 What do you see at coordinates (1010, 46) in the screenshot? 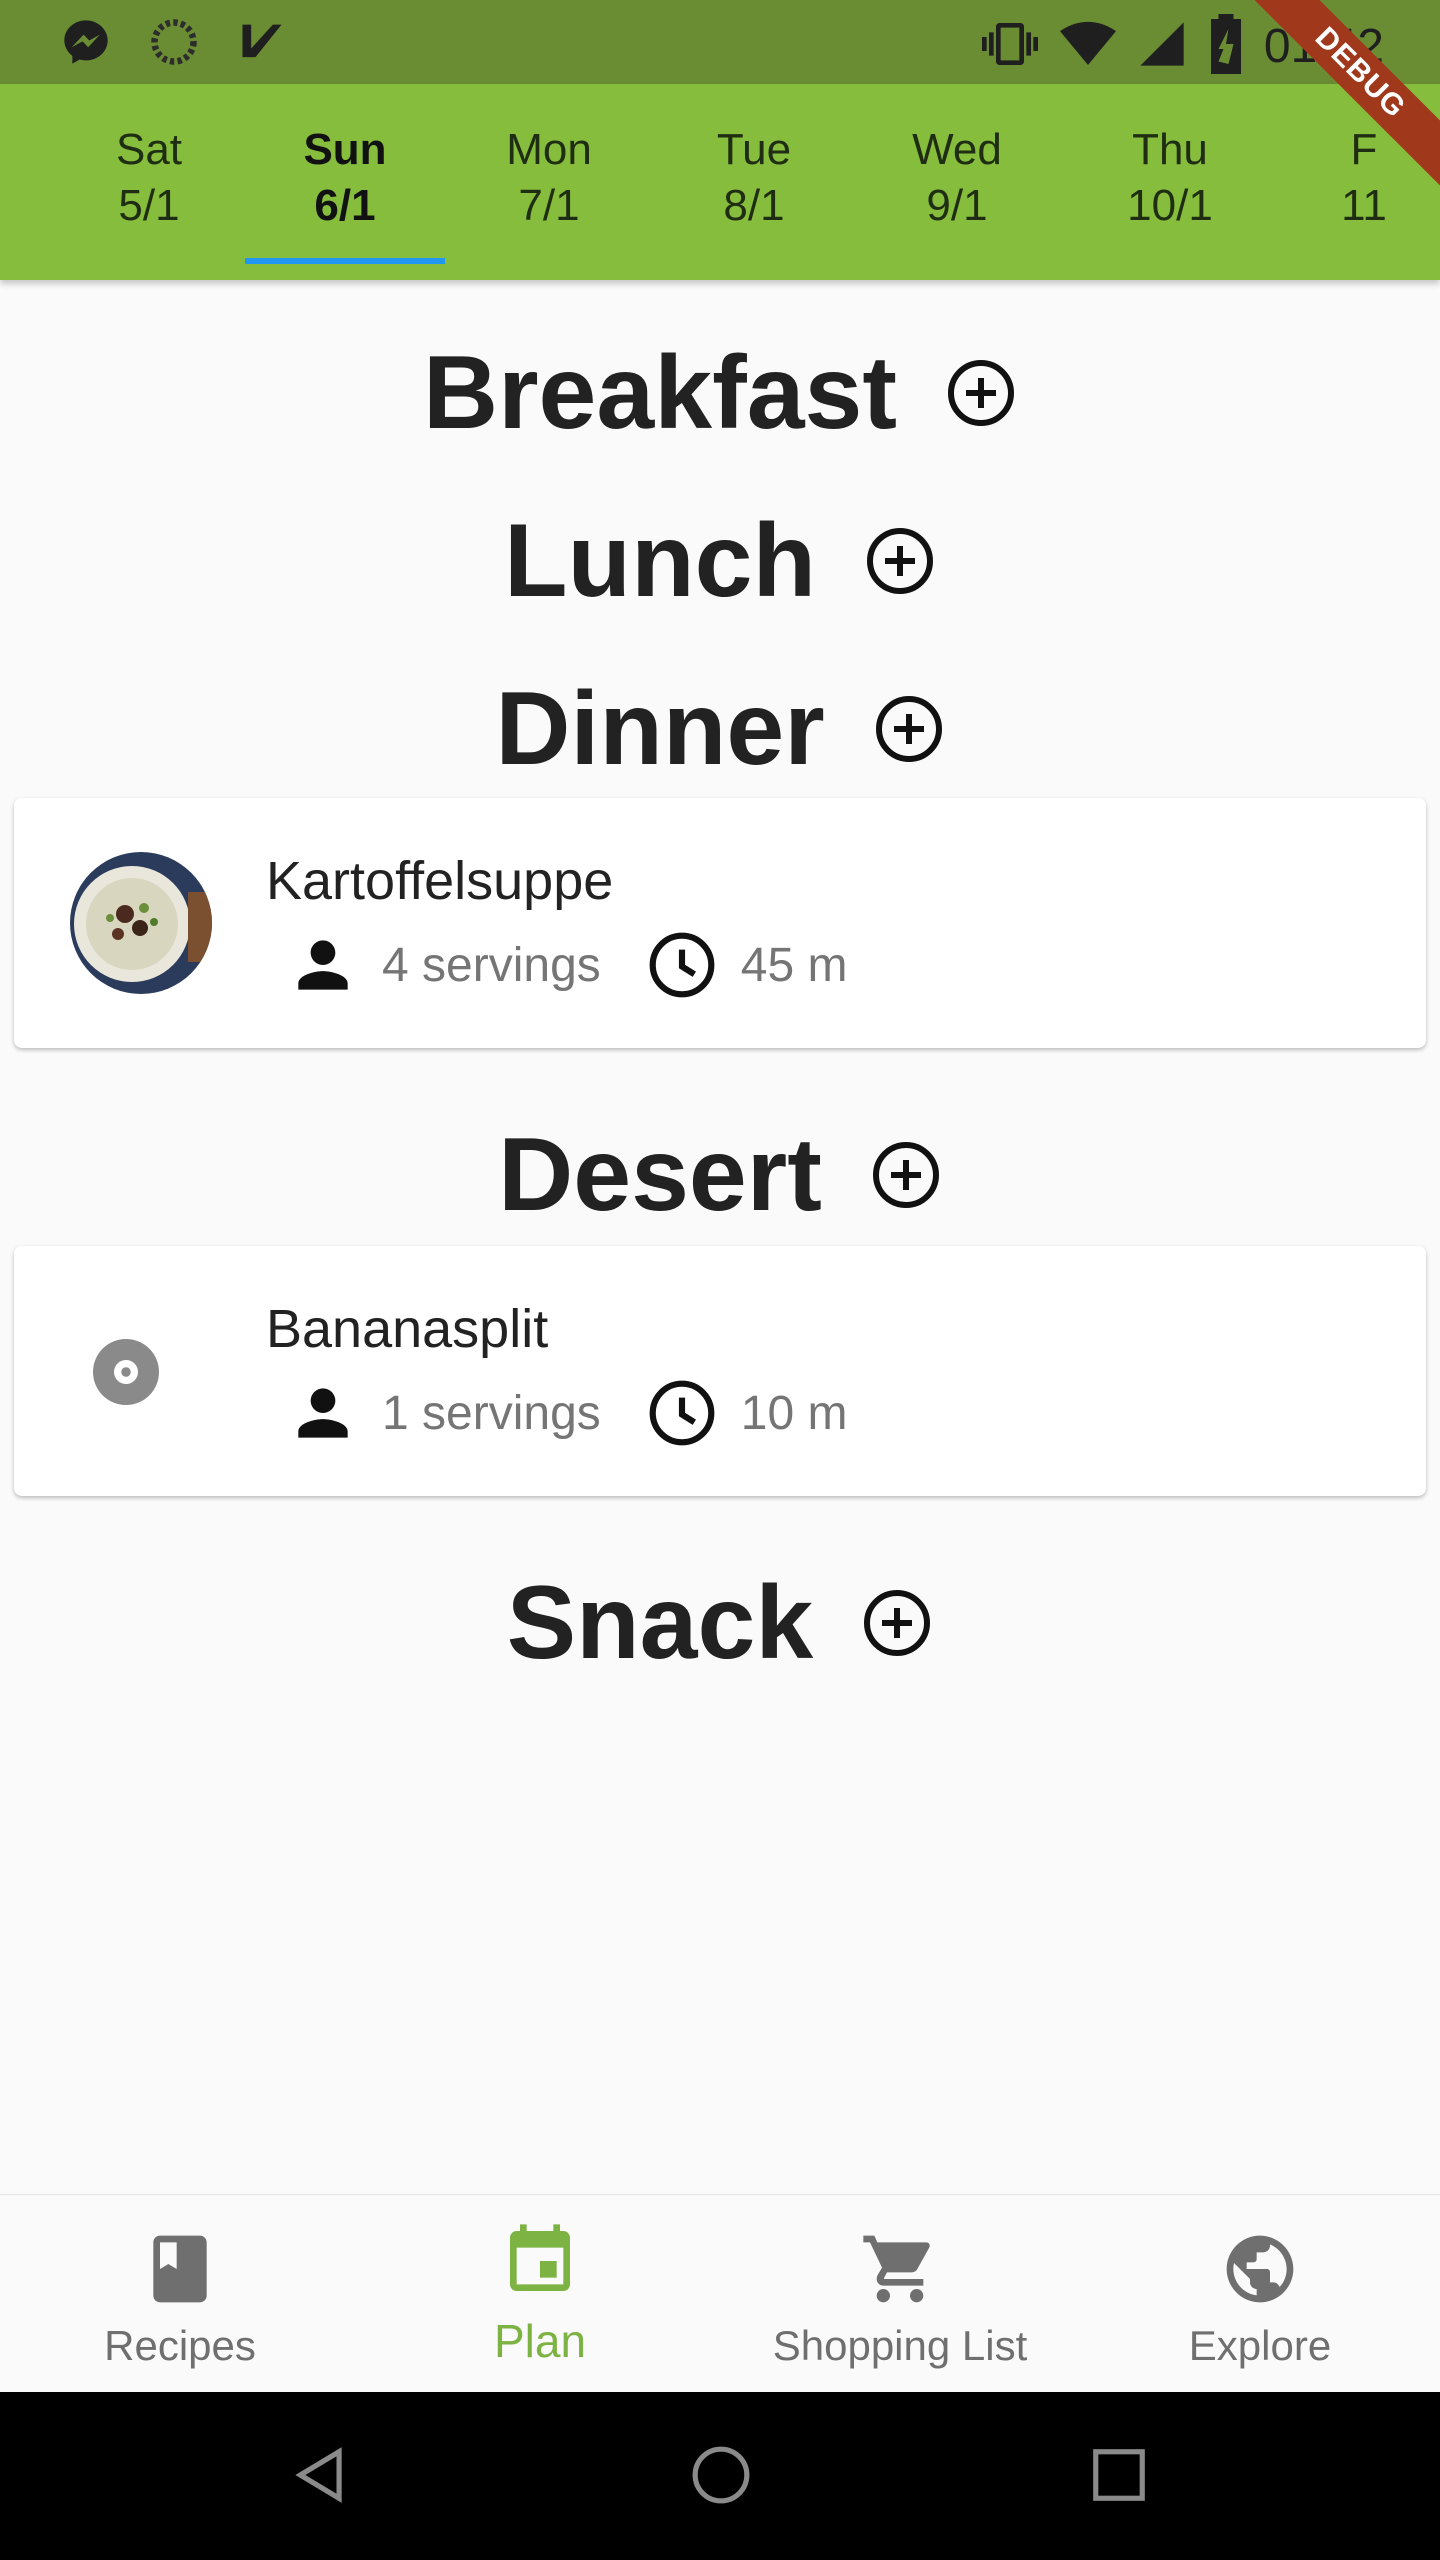
I see `vibrate-icon` at bounding box center [1010, 46].